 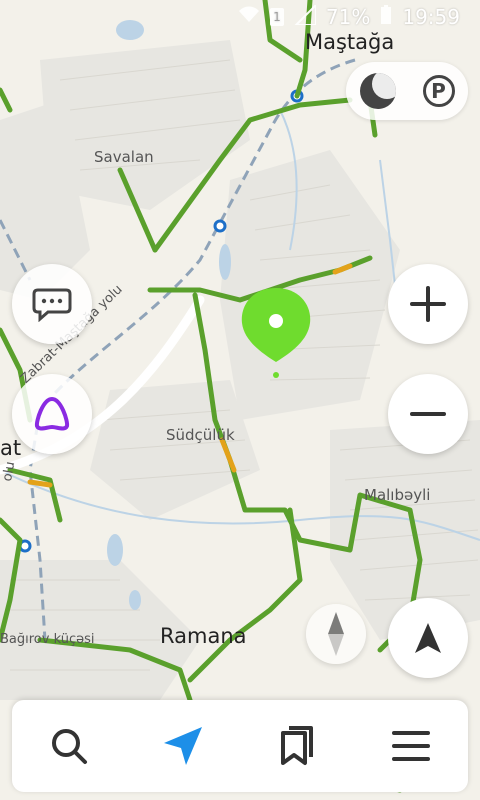 I want to click on bookmarks-icon, so click(x=297, y=745).